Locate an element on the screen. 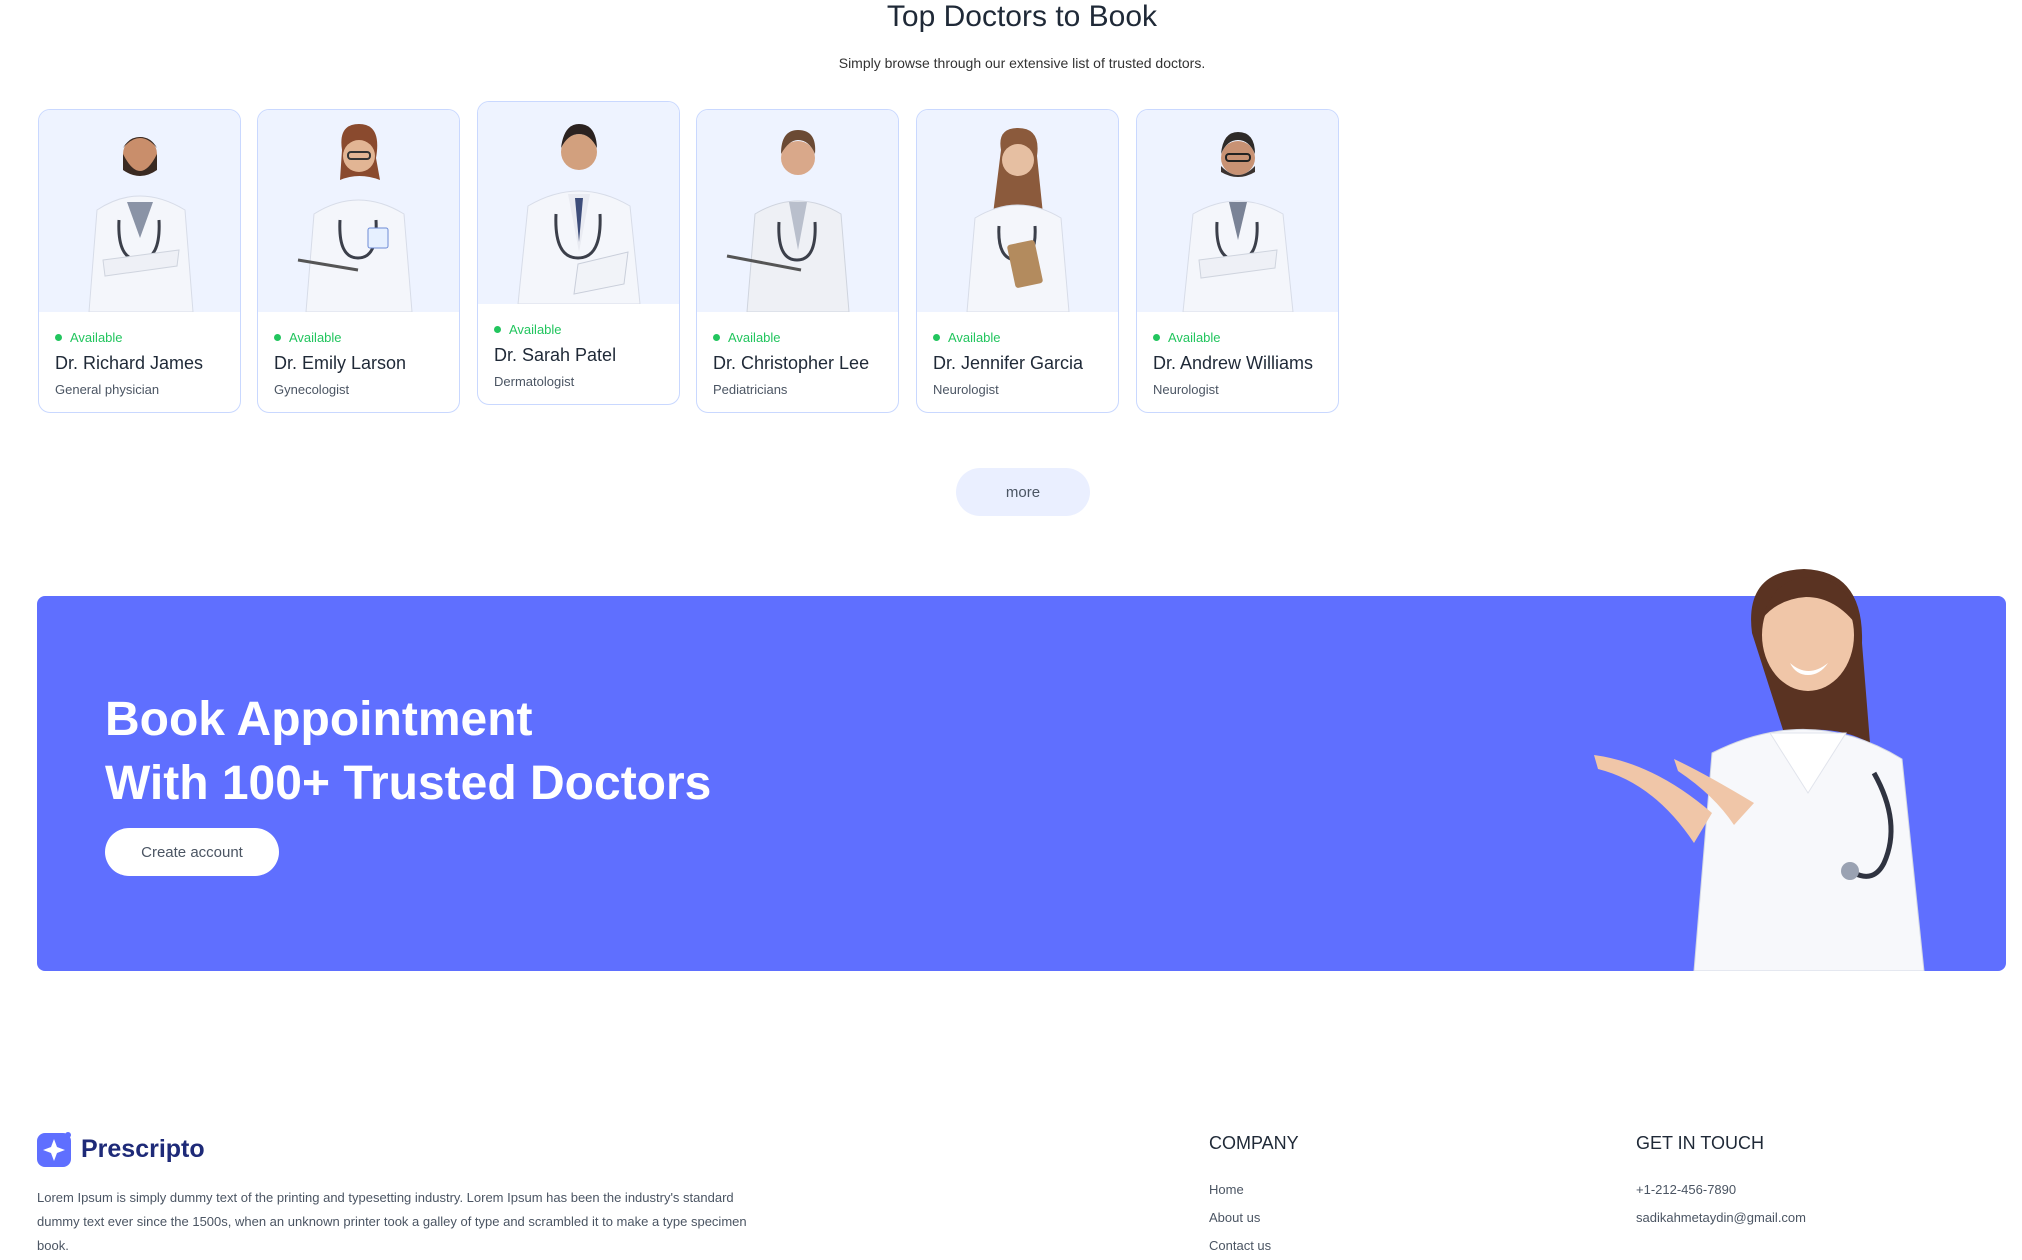 The width and height of the screenshot is (2022, 1260). doctor-name: Dr. Christopher Lee is located at coordinates (791, 363).